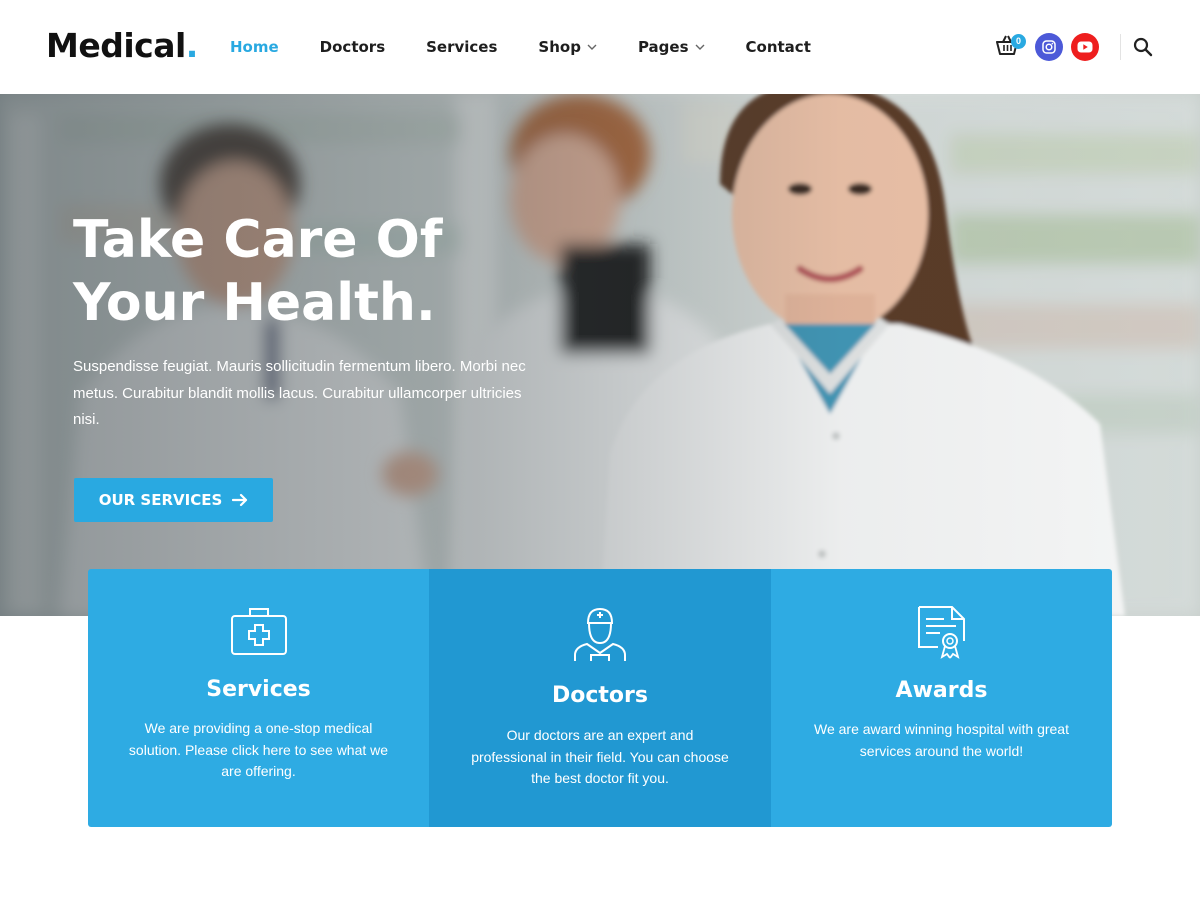 This screenshot has height=900, width=1200. Describe the element at coordinates (941, 690) in the screenshot. I see `feature-title: Awards` at that location.